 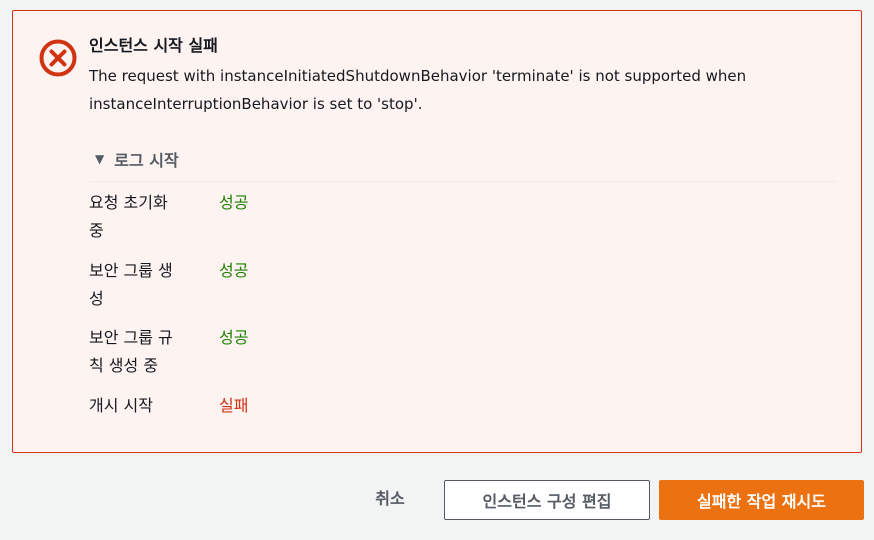 I want to click on error-circle-icon, so click(x=58, y=58).